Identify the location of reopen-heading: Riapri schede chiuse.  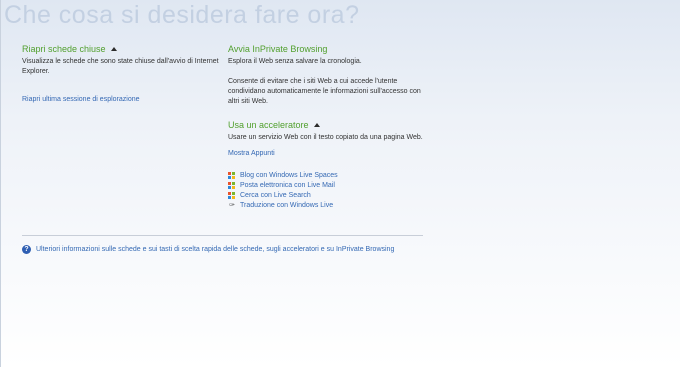
(122, 49).